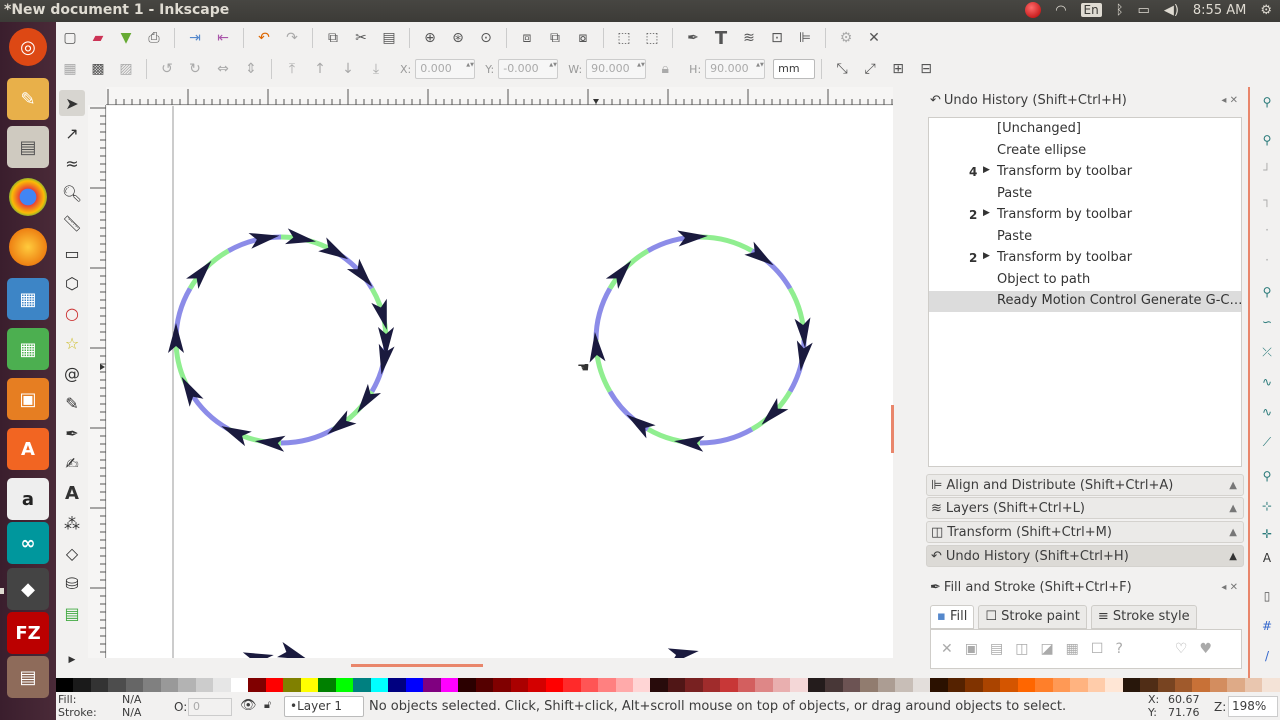  I want to click on measure-tool-icon: 📏︎, so click(72, 223).